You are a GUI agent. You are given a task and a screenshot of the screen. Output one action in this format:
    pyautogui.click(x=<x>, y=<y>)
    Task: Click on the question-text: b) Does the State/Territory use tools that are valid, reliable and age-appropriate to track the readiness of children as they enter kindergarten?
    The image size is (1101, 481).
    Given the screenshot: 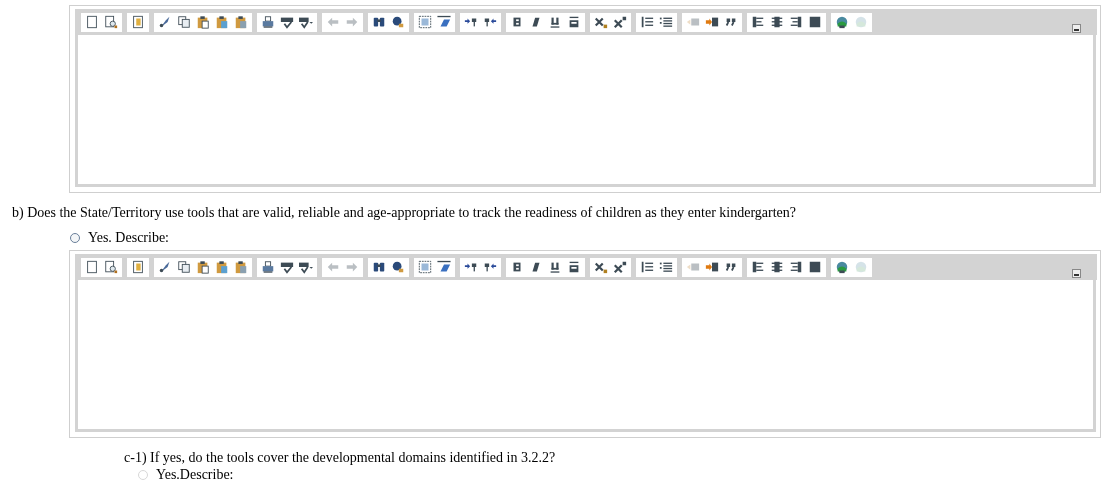 What is the action you would take?
    pyautogui.click(x=404, y=213)
    